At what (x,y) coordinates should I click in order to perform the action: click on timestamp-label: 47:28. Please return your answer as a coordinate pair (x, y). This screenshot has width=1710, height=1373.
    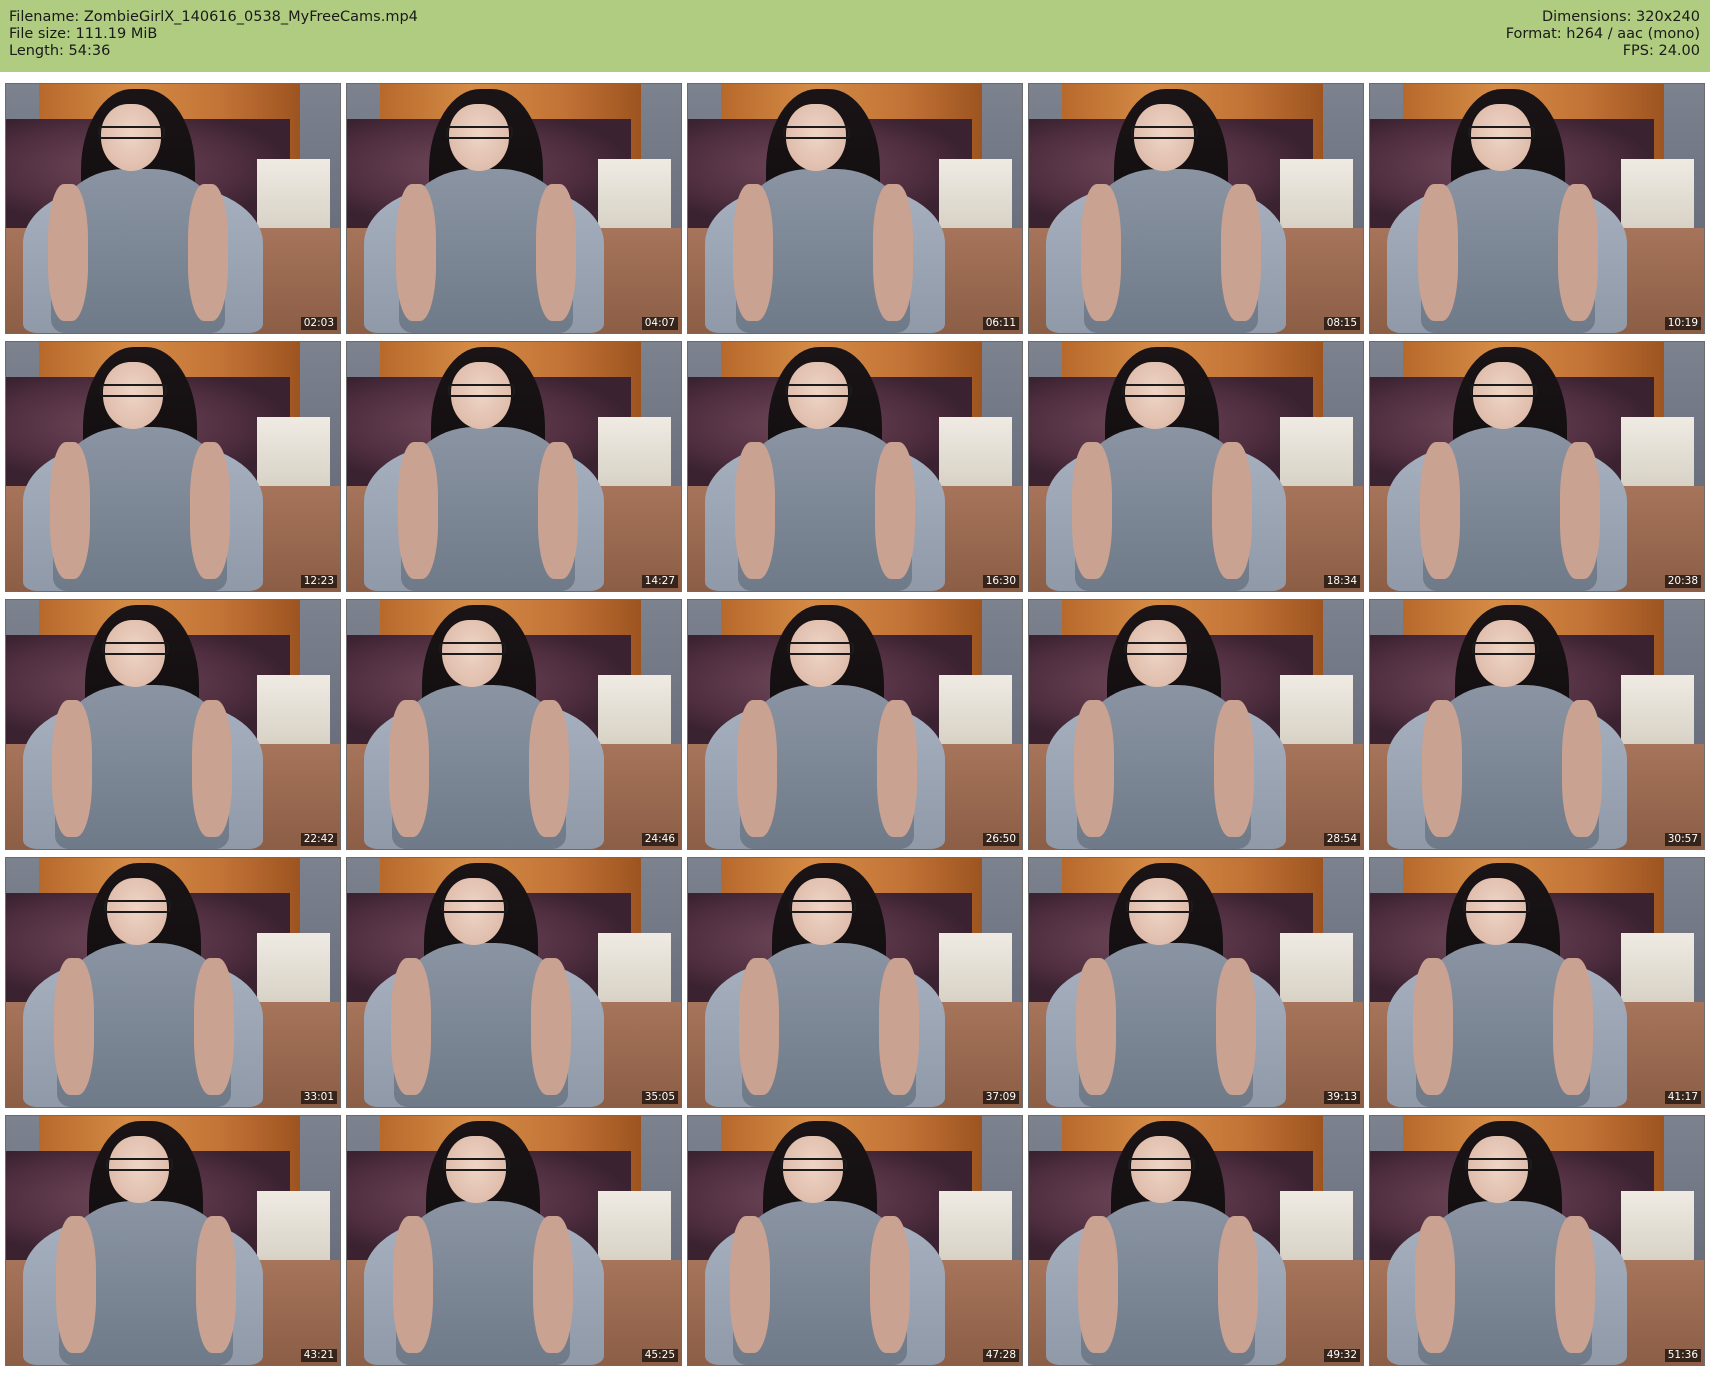
    Looking at the image, I should click on (1000, 1355).